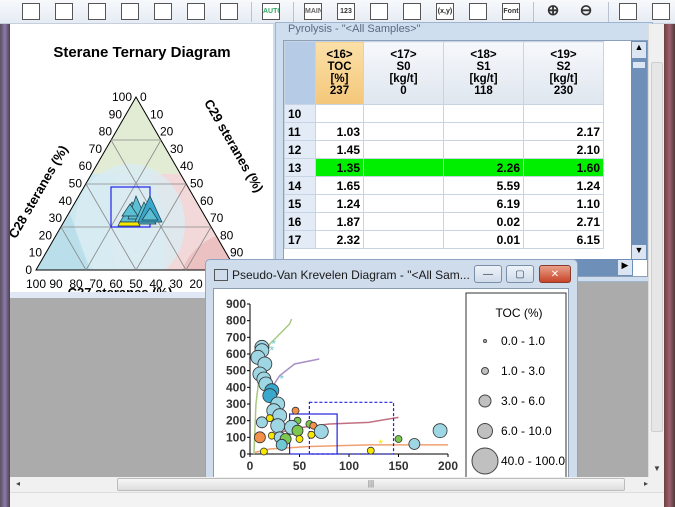 The width and height of the screenshot is (675, 507). I want to click on scatter-plot-button, so click(31, 12).